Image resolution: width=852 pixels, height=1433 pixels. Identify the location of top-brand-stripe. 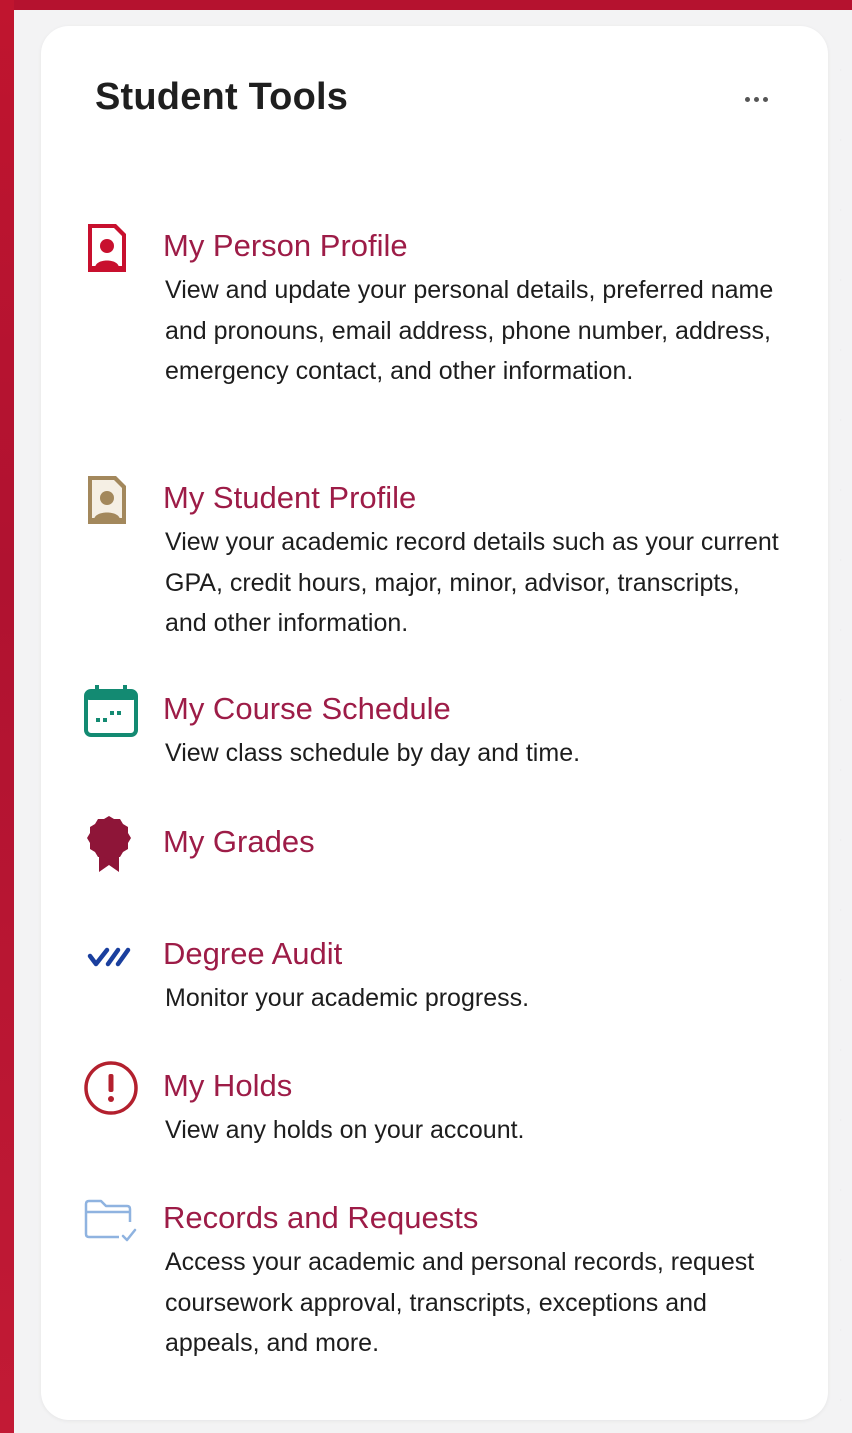
(426, 5).